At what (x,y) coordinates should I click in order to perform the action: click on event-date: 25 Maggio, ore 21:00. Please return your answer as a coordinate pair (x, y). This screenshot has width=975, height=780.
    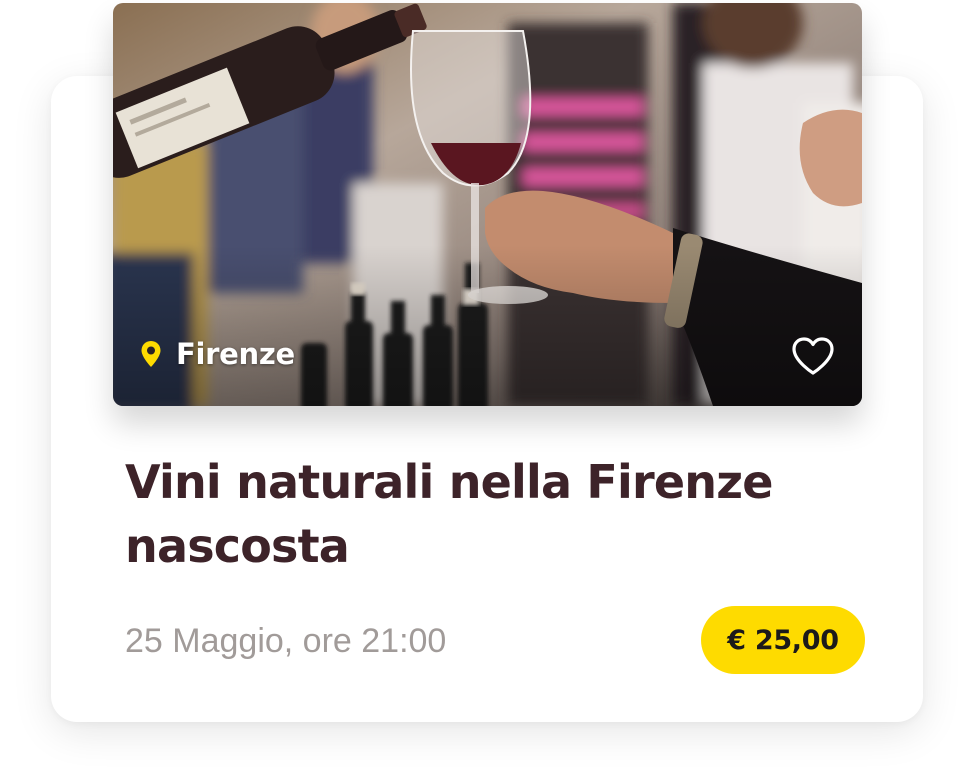
    Looking at the image, I should click on (286, 641).